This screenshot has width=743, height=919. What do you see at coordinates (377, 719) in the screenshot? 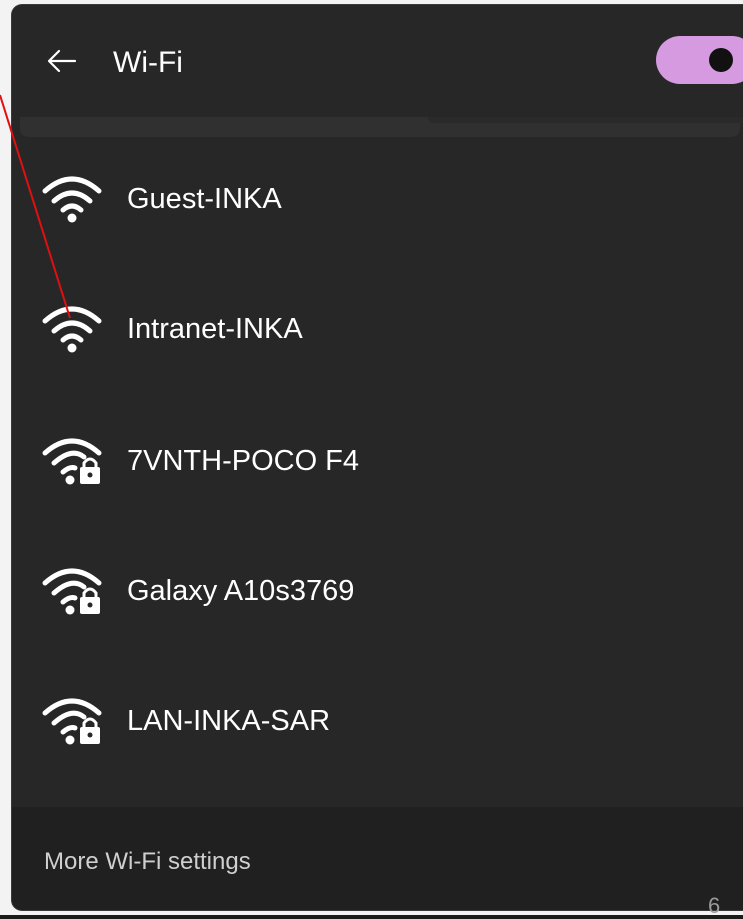
I see `network-item-lan-inka-sar: LAN-INKA-SAR` at bounding box center [377, 719].